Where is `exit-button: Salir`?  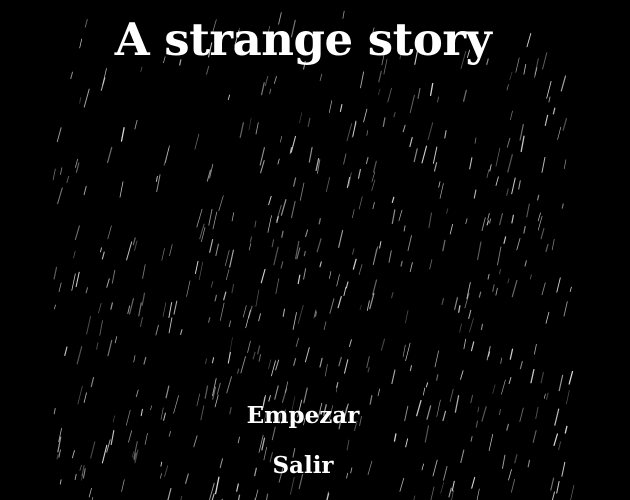
exit-button: Salir is located at coordinates (303, 466).